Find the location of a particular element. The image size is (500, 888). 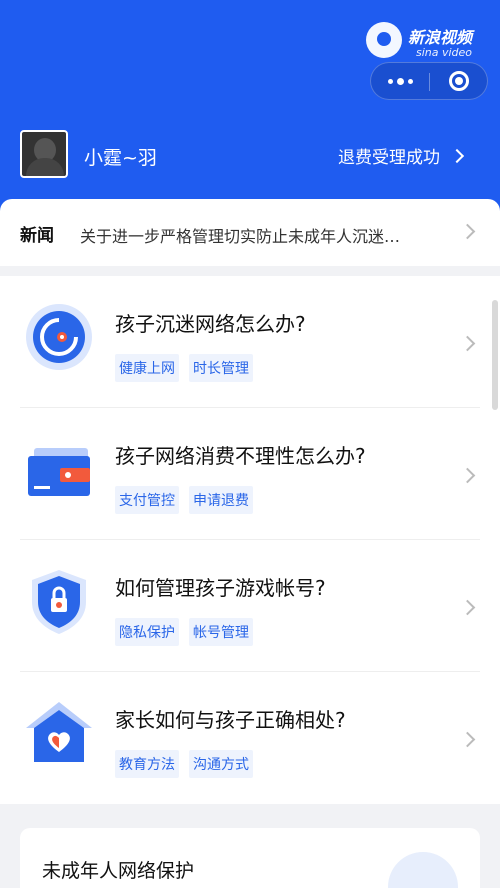

faq-item-addiction: 孩子沉迷网络怎么办? 健康上网 时长管理 is located at coordinates (250, 342).